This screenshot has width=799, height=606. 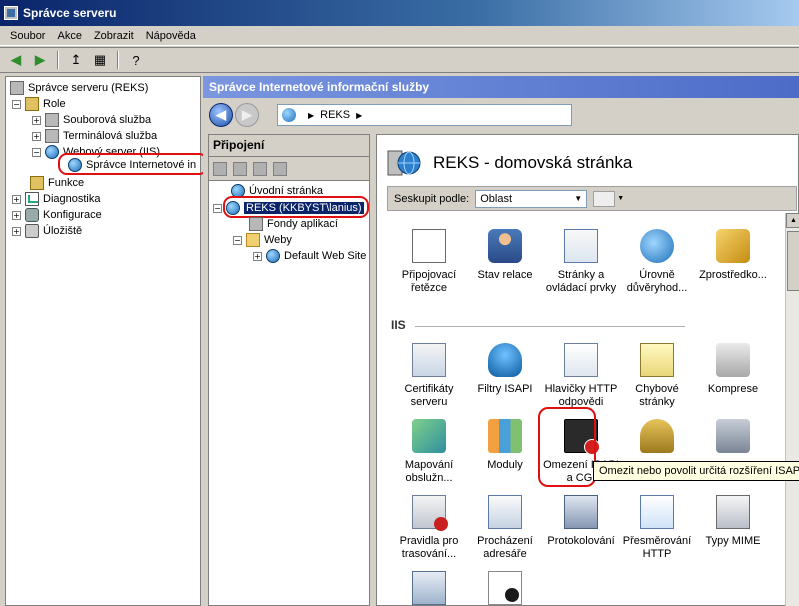 I want to click on menu-help: Nápověda, so click(x=171, y=36).